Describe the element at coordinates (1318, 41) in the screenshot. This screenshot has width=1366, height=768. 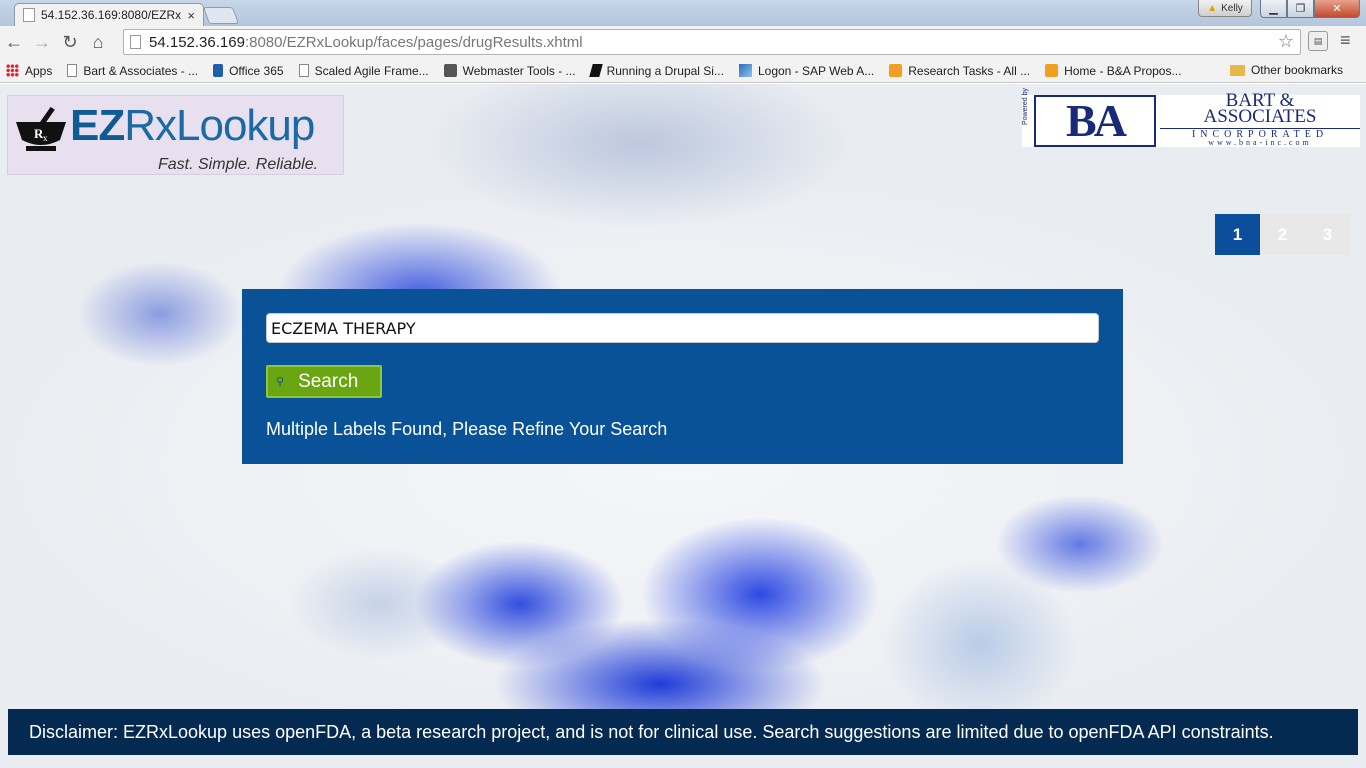
I see `extension-icon: ▤` at that location.